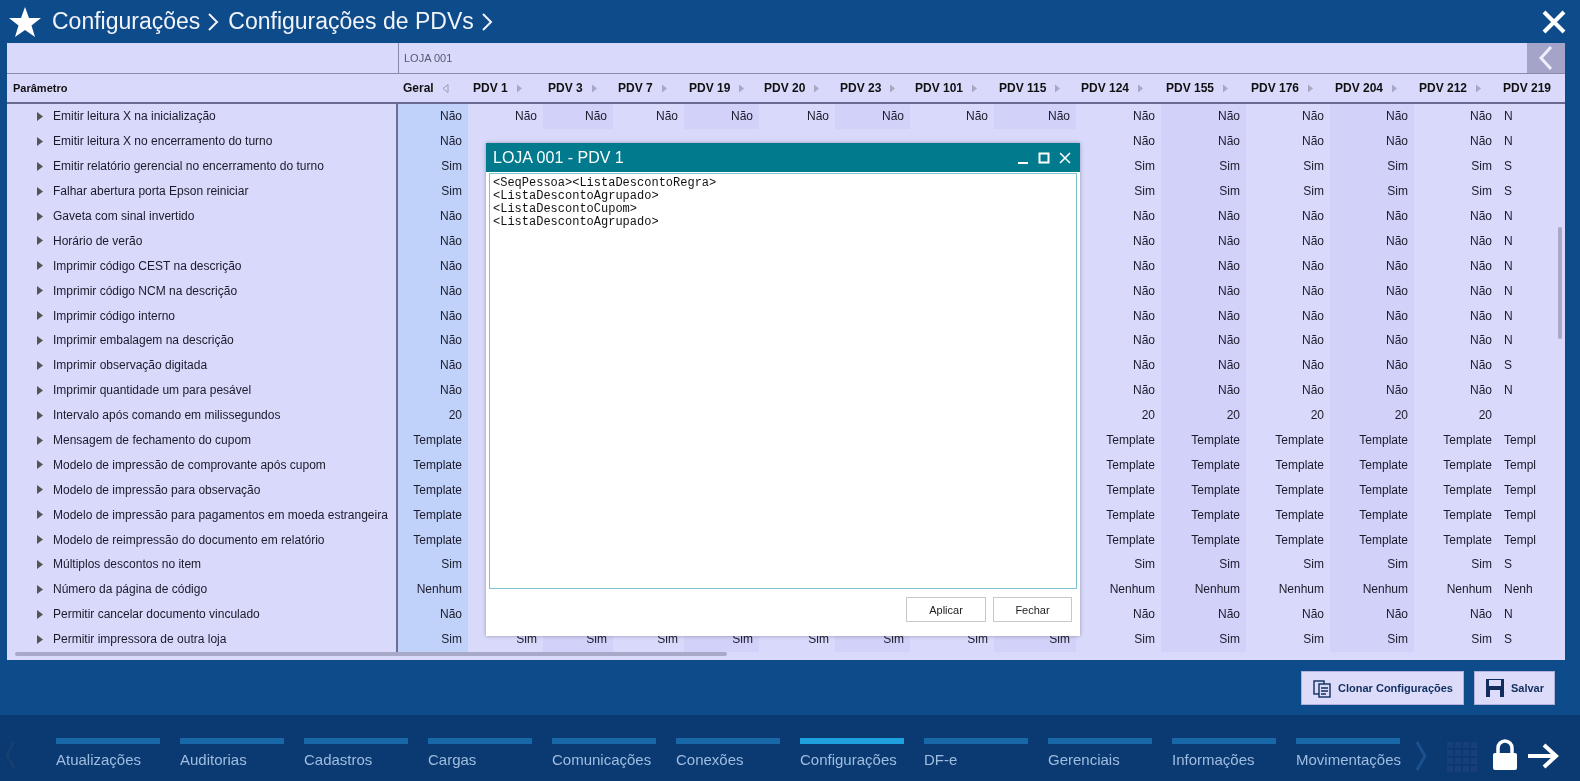 The width and height of the screenshot is (1580, 781). What do you see at coordinates (946, 609) in the screenshot?
I see `dialog-button: Aplicar` at bounding box center [946, 609].